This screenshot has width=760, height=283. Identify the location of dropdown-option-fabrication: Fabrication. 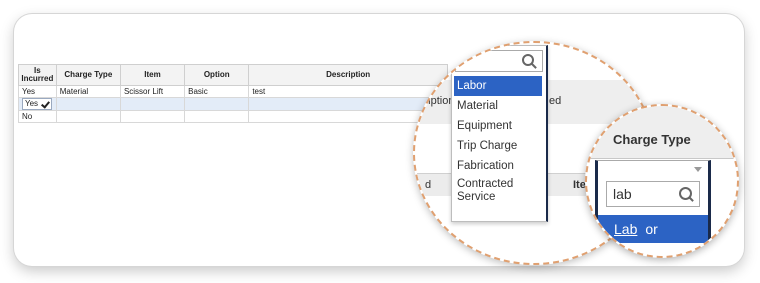
(498, 166).